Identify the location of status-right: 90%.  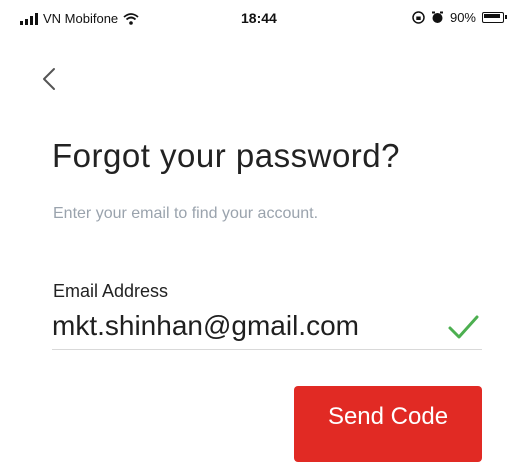
(459, 17).